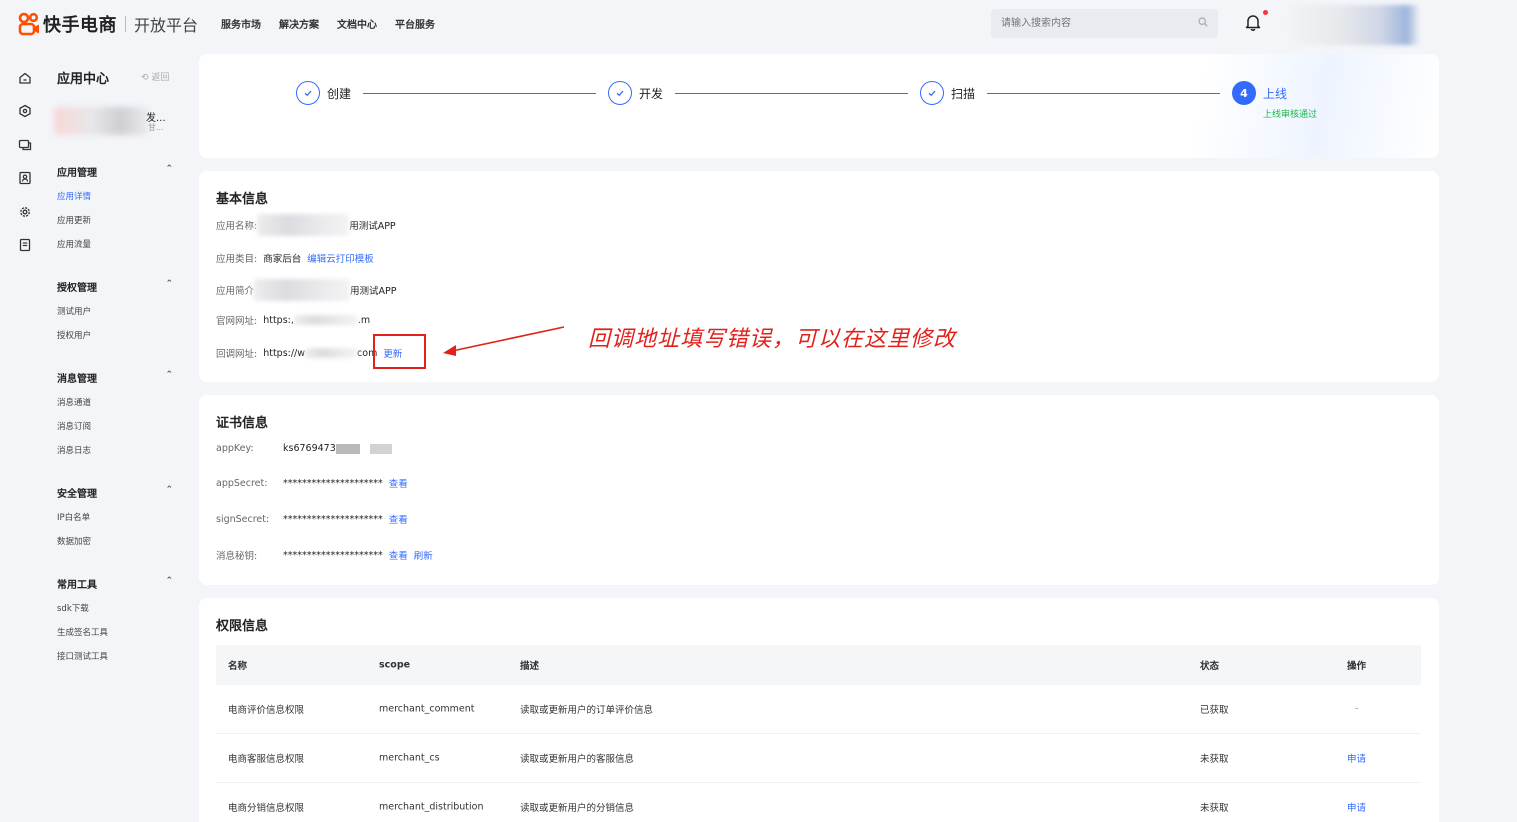  I want to click on sidebar-item-api-test-tool: 接口测试工具, so click(116, 656).